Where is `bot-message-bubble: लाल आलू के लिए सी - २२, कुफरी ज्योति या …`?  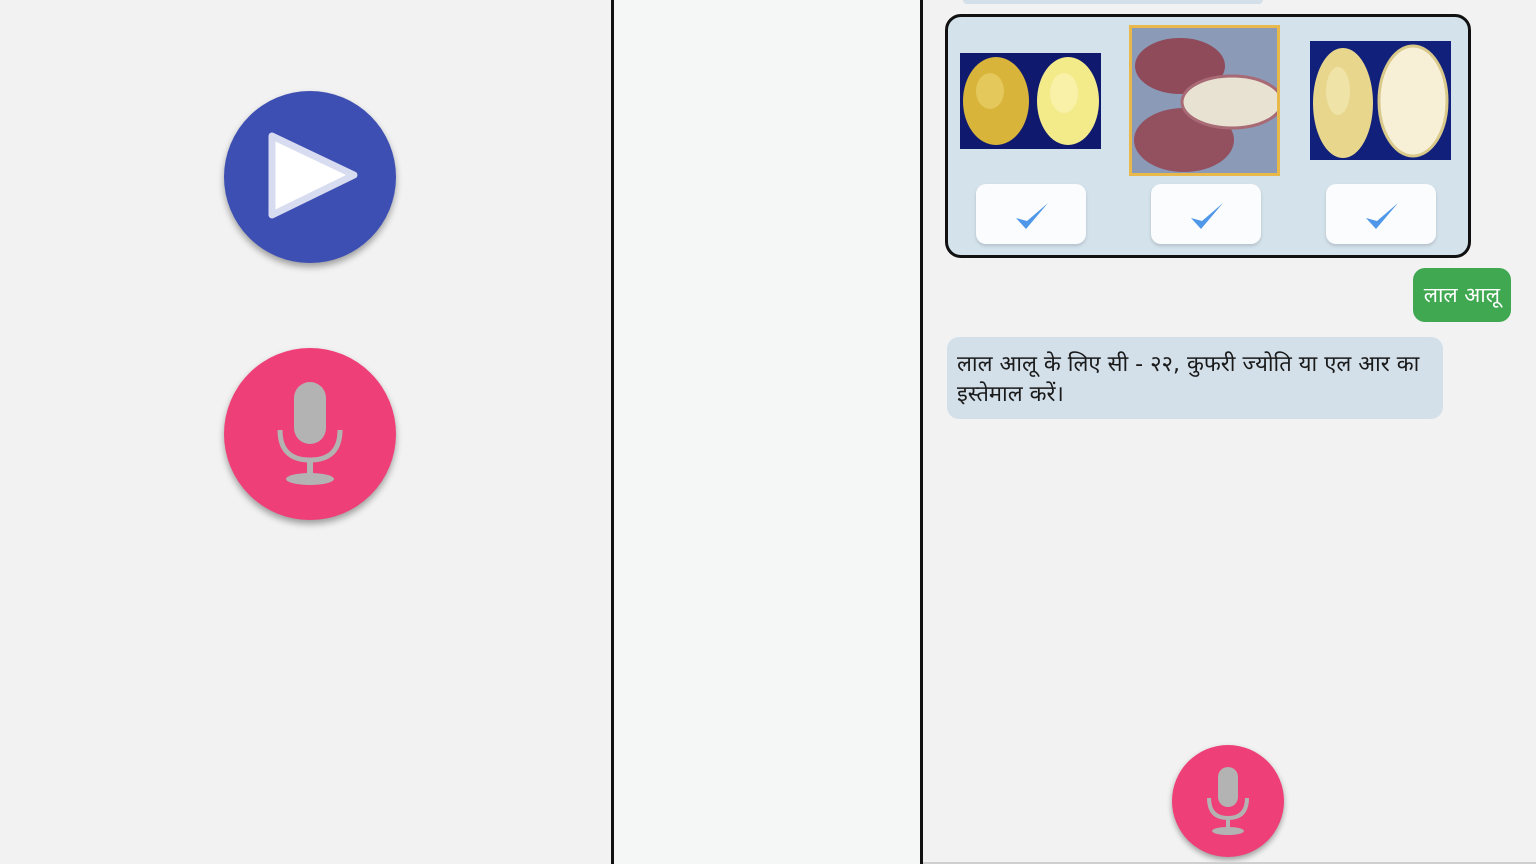 bot-message-bubble: लाल आलू के लिए सी - २२, कुफरी ज्योति या … is located at coordinates (1195, 378).